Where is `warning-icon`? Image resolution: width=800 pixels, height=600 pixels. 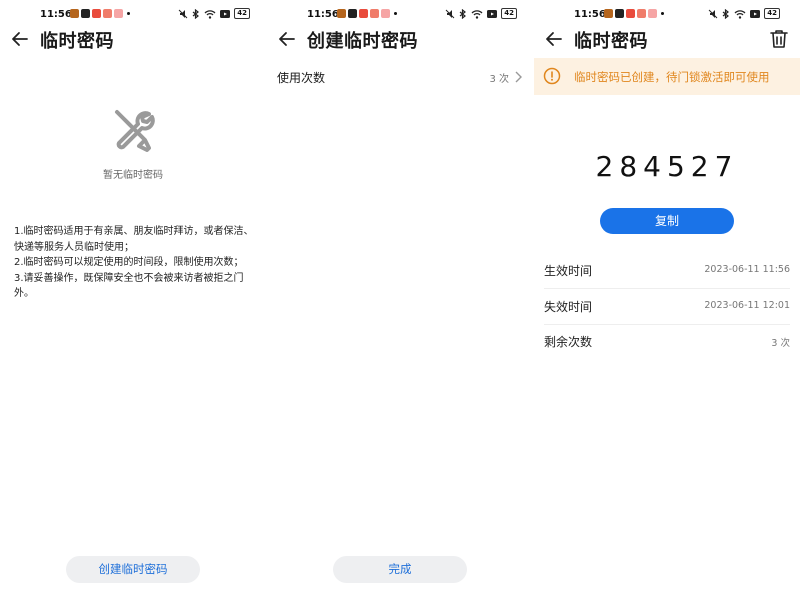
warning-icon is located at coordinates (552, 76).